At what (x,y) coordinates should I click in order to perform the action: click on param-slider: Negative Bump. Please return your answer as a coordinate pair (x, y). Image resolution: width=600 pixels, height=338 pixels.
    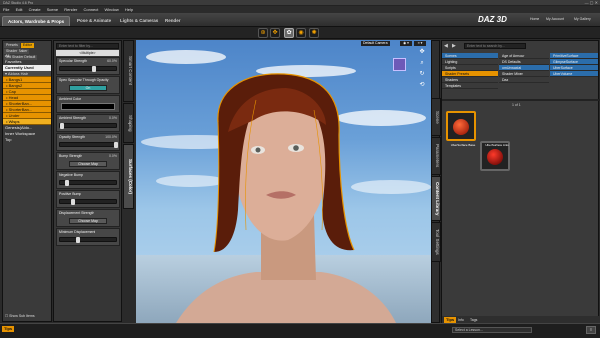
    Looking at the image, I should click on (88, 180).